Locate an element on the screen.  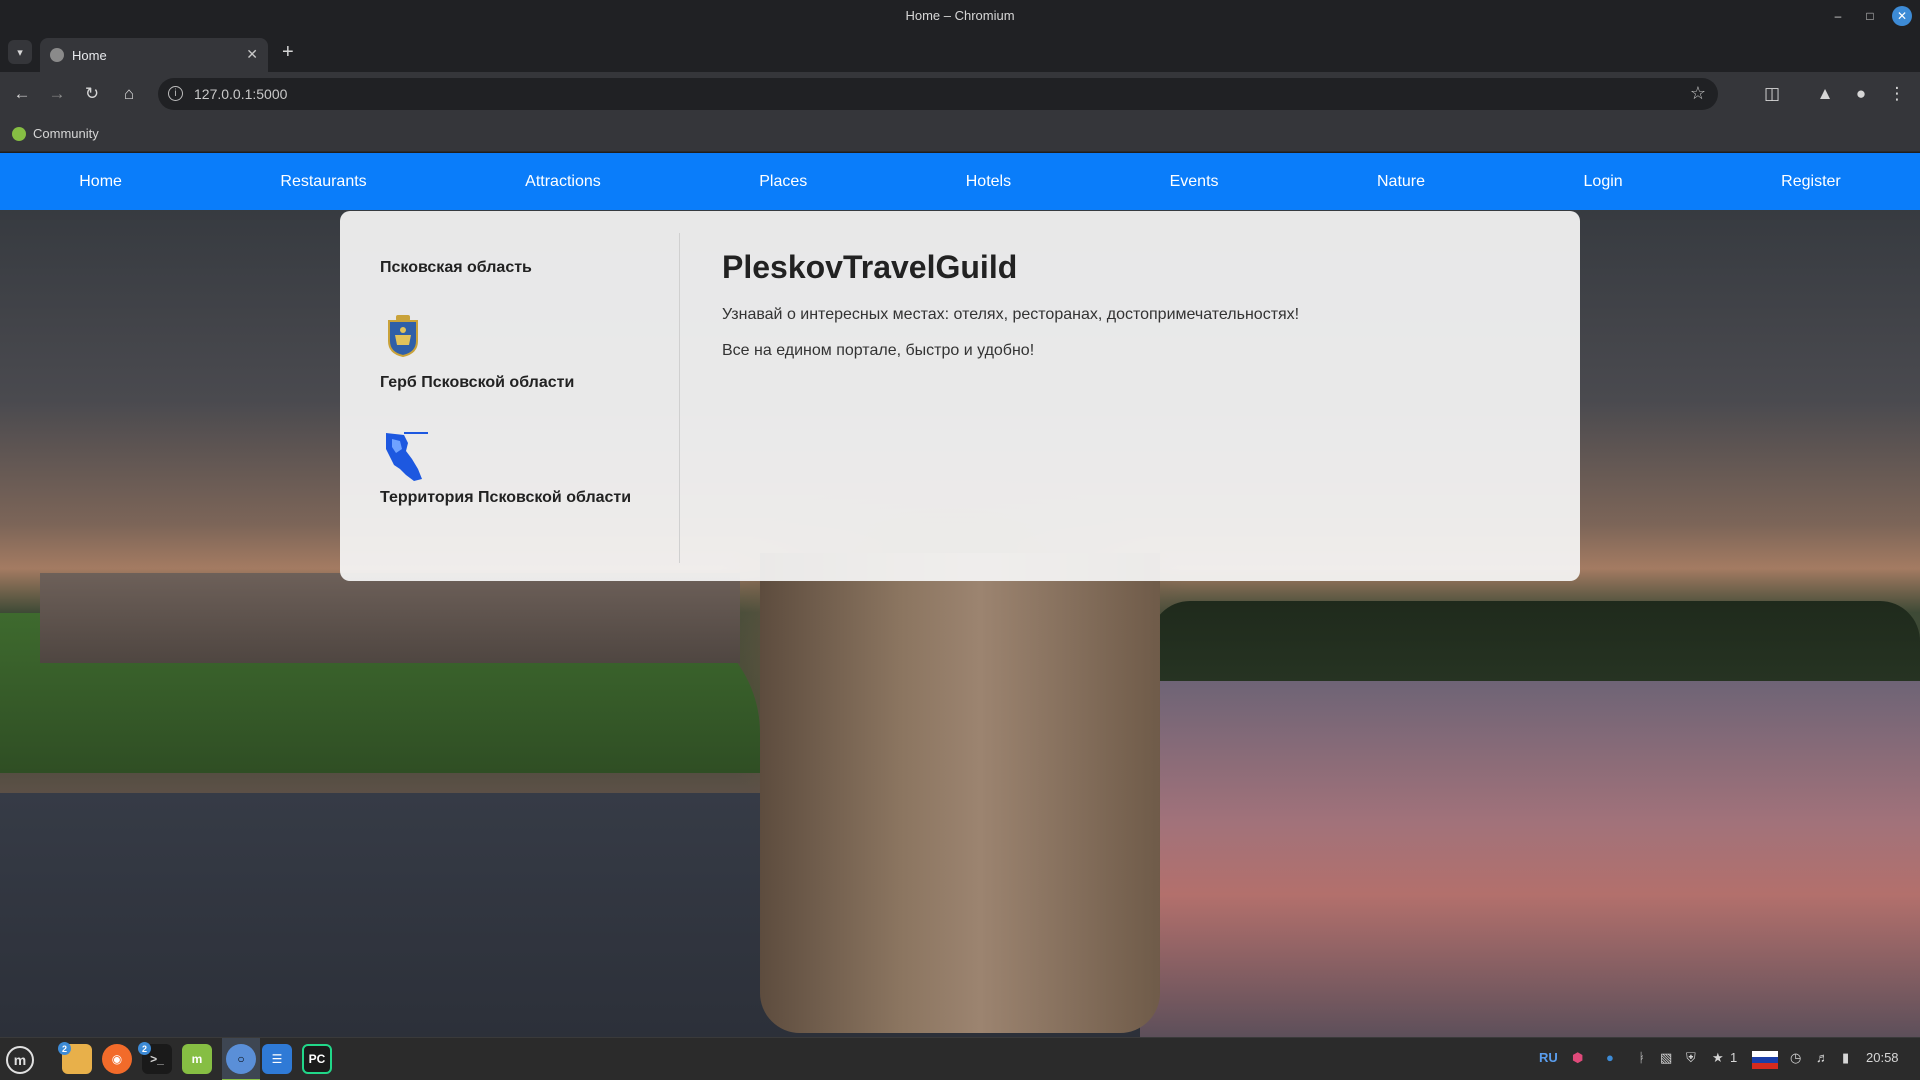
site-info-icon: i is located at coordinates (175, 93).